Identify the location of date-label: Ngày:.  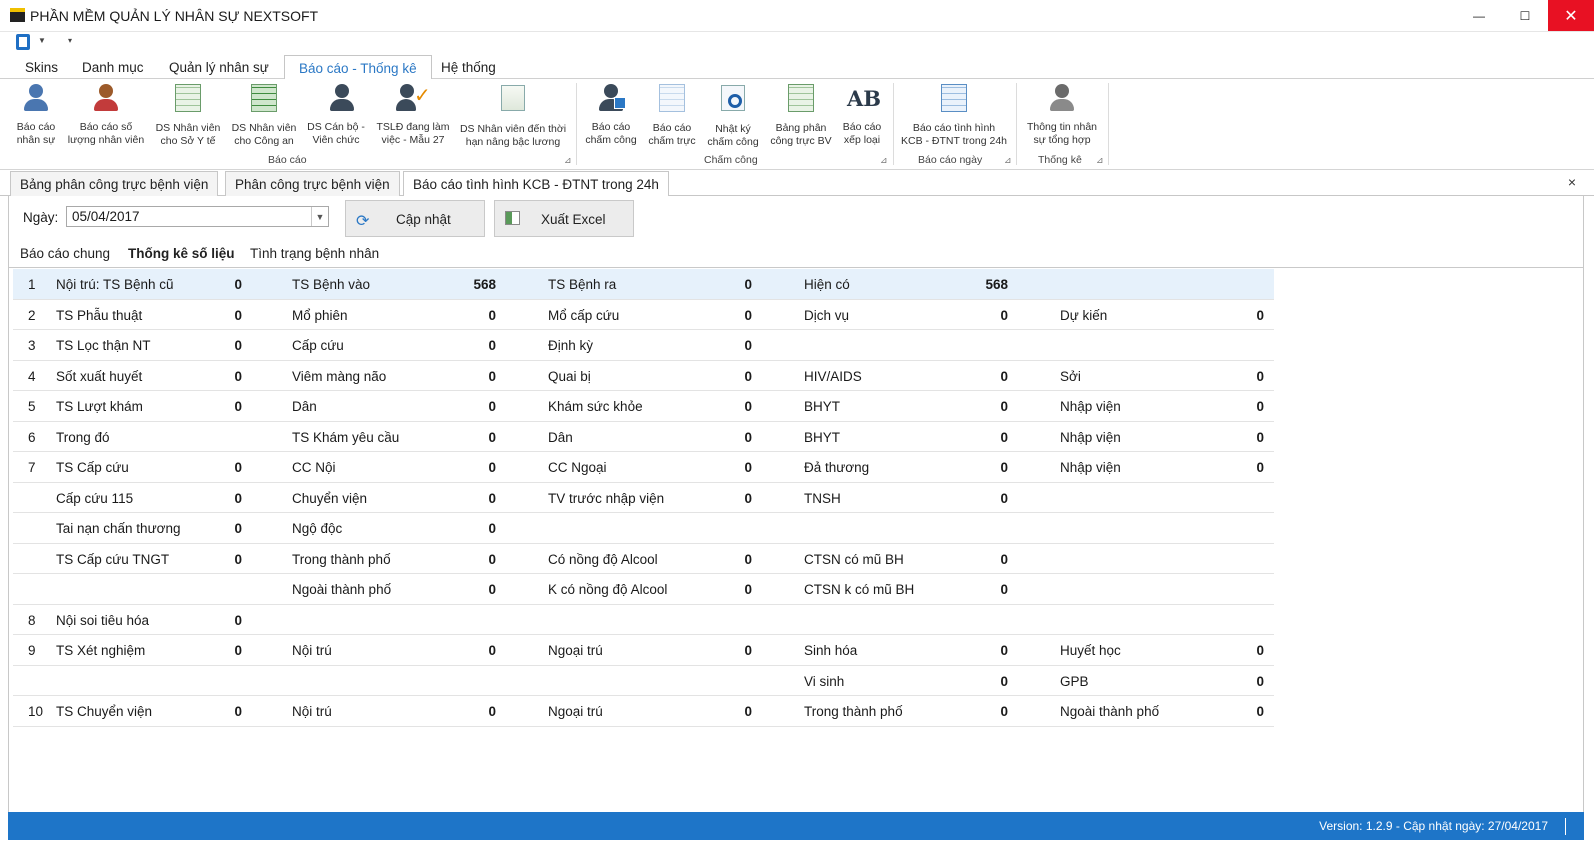
(41, 217).